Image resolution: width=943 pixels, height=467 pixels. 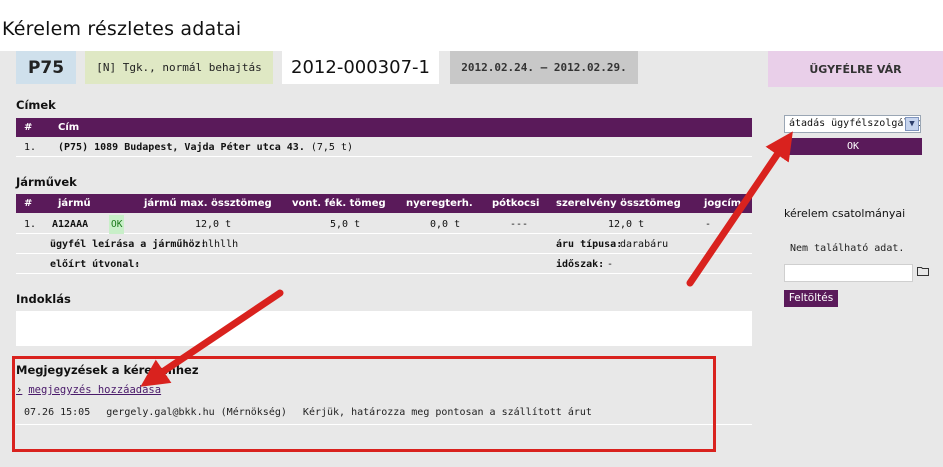 What do you see at coordinates (70, 224) in the screenshot?
I see `vehicle-plate: A12AAA` at bounding box center [70, 224].